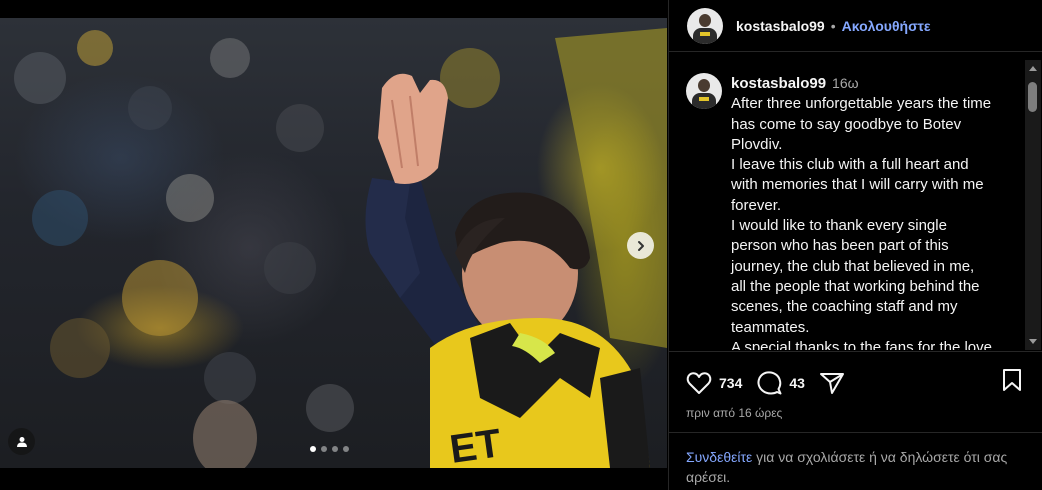 The height and width of the screenshot is (490, 1042). What do you see at coordinates (714, 383) in the screenshot?
I see `like-button: 734` at bounding box center [714, 383].